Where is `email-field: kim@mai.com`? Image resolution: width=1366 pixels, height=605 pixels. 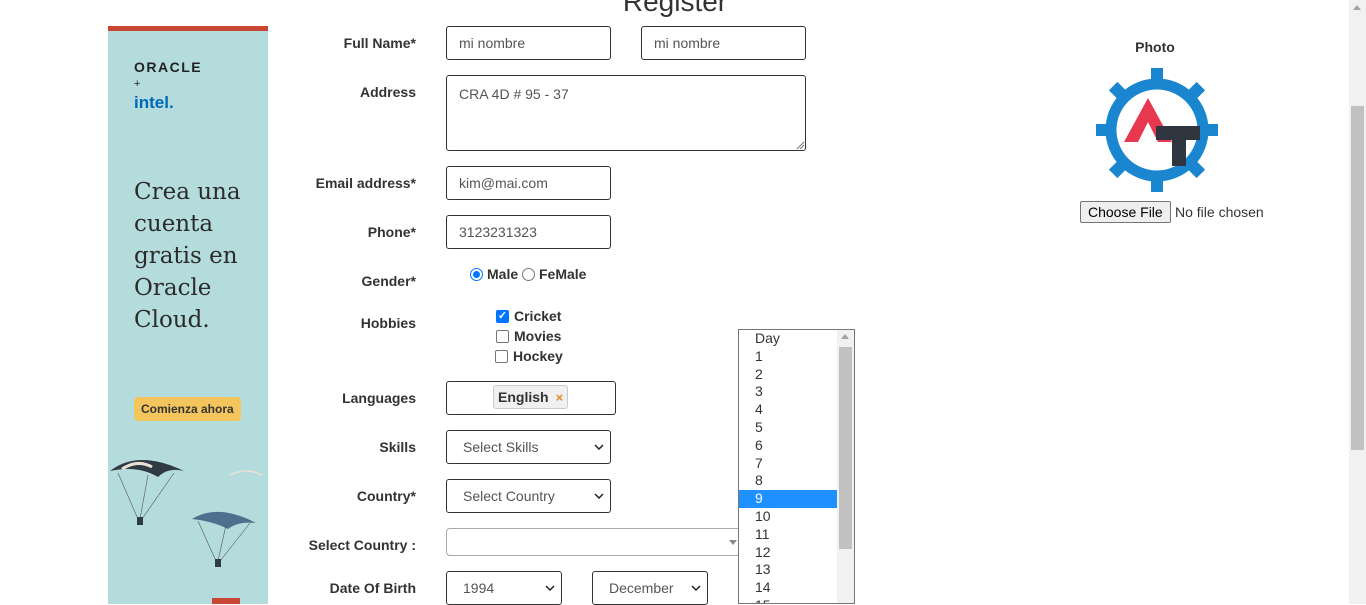 email-field: kim@mai.com is located at coordinates (528, 183).